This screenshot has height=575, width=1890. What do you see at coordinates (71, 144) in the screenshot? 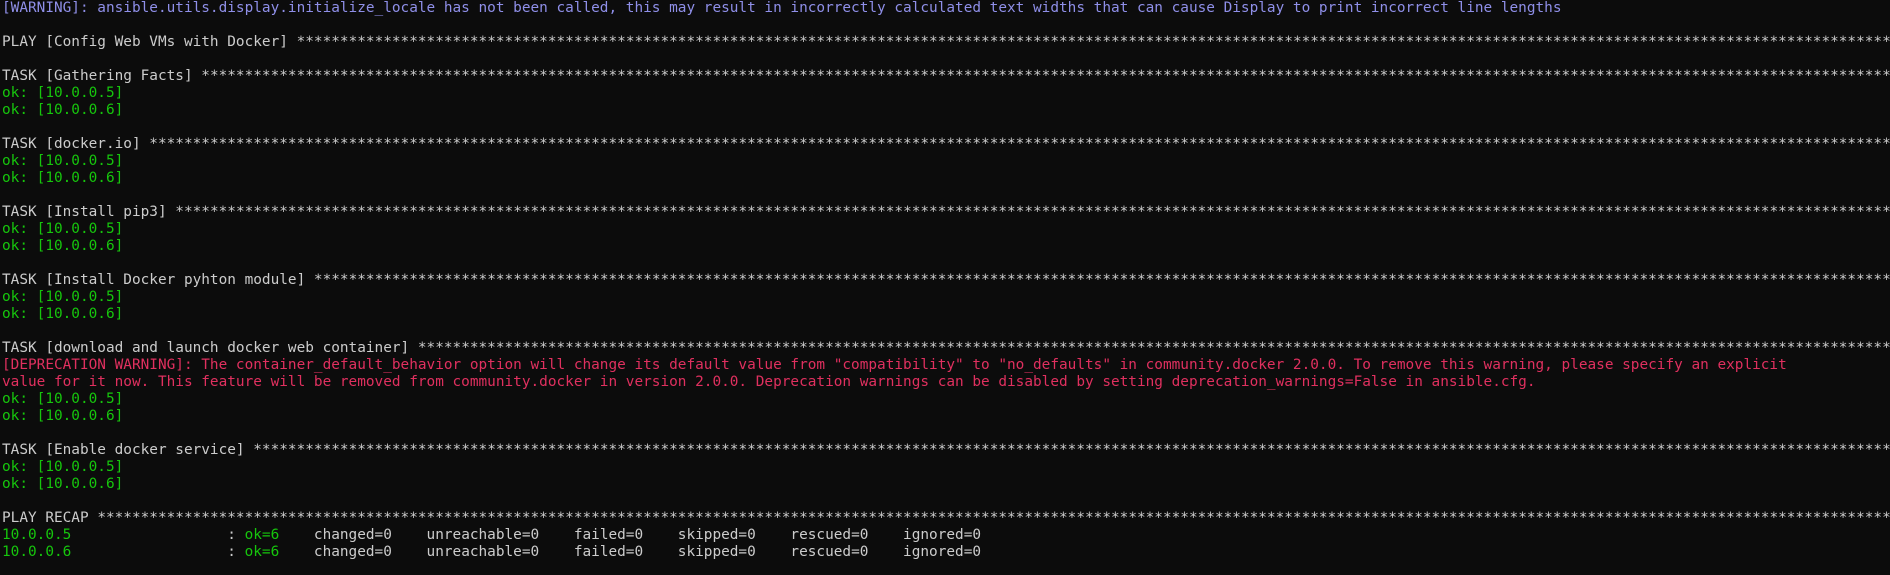
I see `task-header-text: TASK [docker.io]` at bounding box center [71, 144].